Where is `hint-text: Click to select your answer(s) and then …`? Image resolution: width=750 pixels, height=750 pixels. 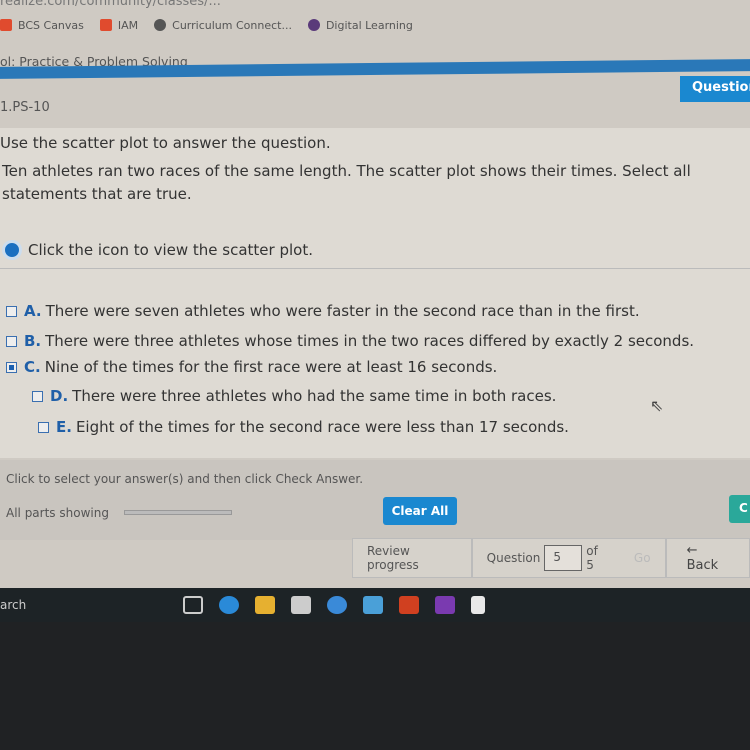 hint-text: Click to select your answer(s) and then … is located at coordinates (185, 479).